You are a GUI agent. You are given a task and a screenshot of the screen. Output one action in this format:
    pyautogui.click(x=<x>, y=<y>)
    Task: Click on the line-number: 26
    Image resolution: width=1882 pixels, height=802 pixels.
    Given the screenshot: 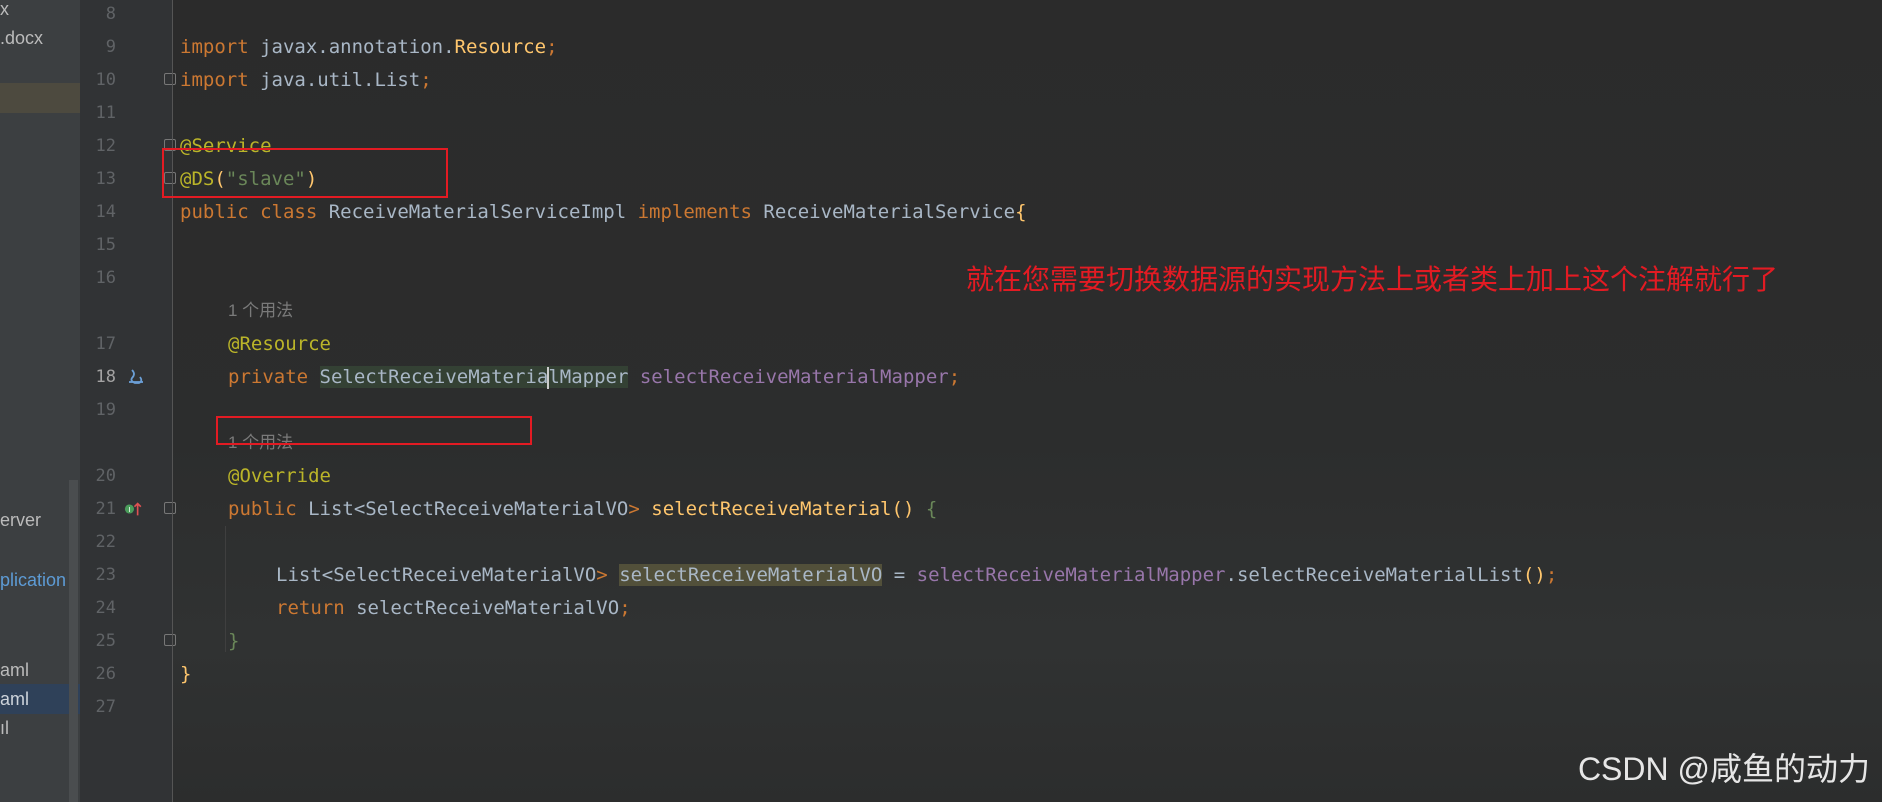 What is the action you would take?
    pyautogui.click(x=105, y=674)
    